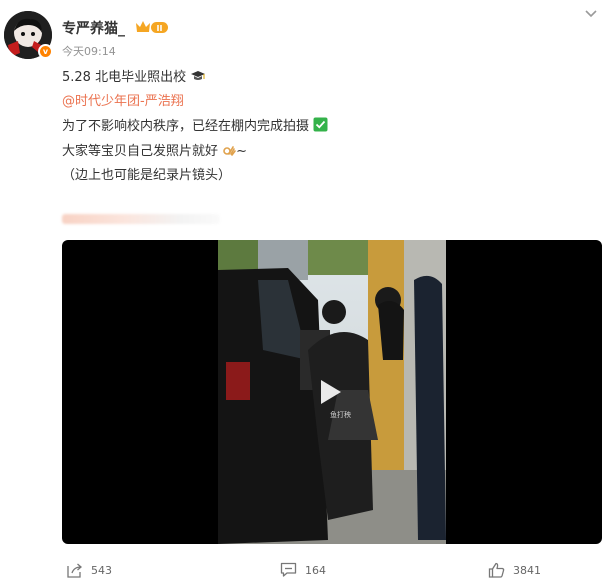 The width and height of the screenshot is (610, 585). What do you see at coordinates (186, 126) in the screenshot?
I see `post-text: 为了不影响校内秩序，已经在棚内完成拍摄` at bounding box center [186, 126].